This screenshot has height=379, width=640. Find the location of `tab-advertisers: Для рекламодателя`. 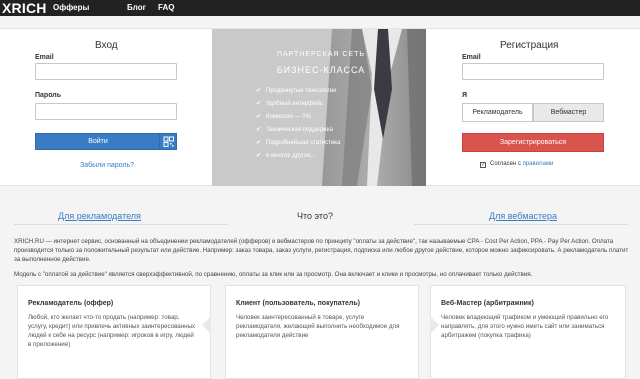

tab-advertisers: Для рекламодателя is located at coordinates (99, 216).